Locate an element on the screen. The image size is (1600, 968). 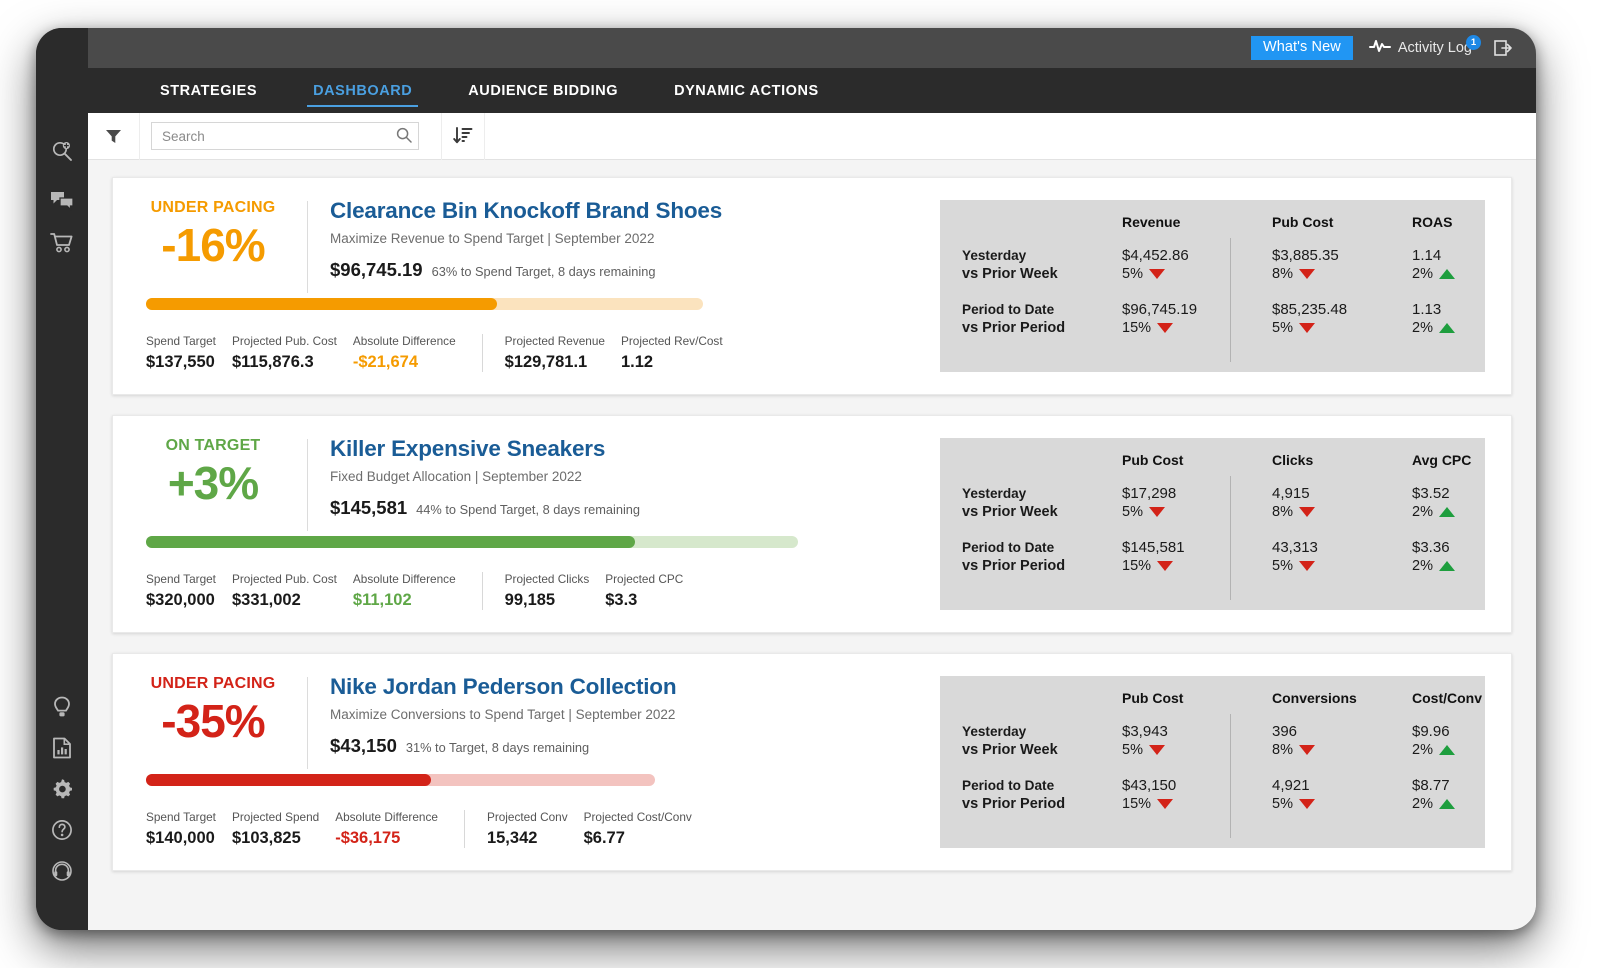
headset-support-icon is located at coordinates (62, 871).